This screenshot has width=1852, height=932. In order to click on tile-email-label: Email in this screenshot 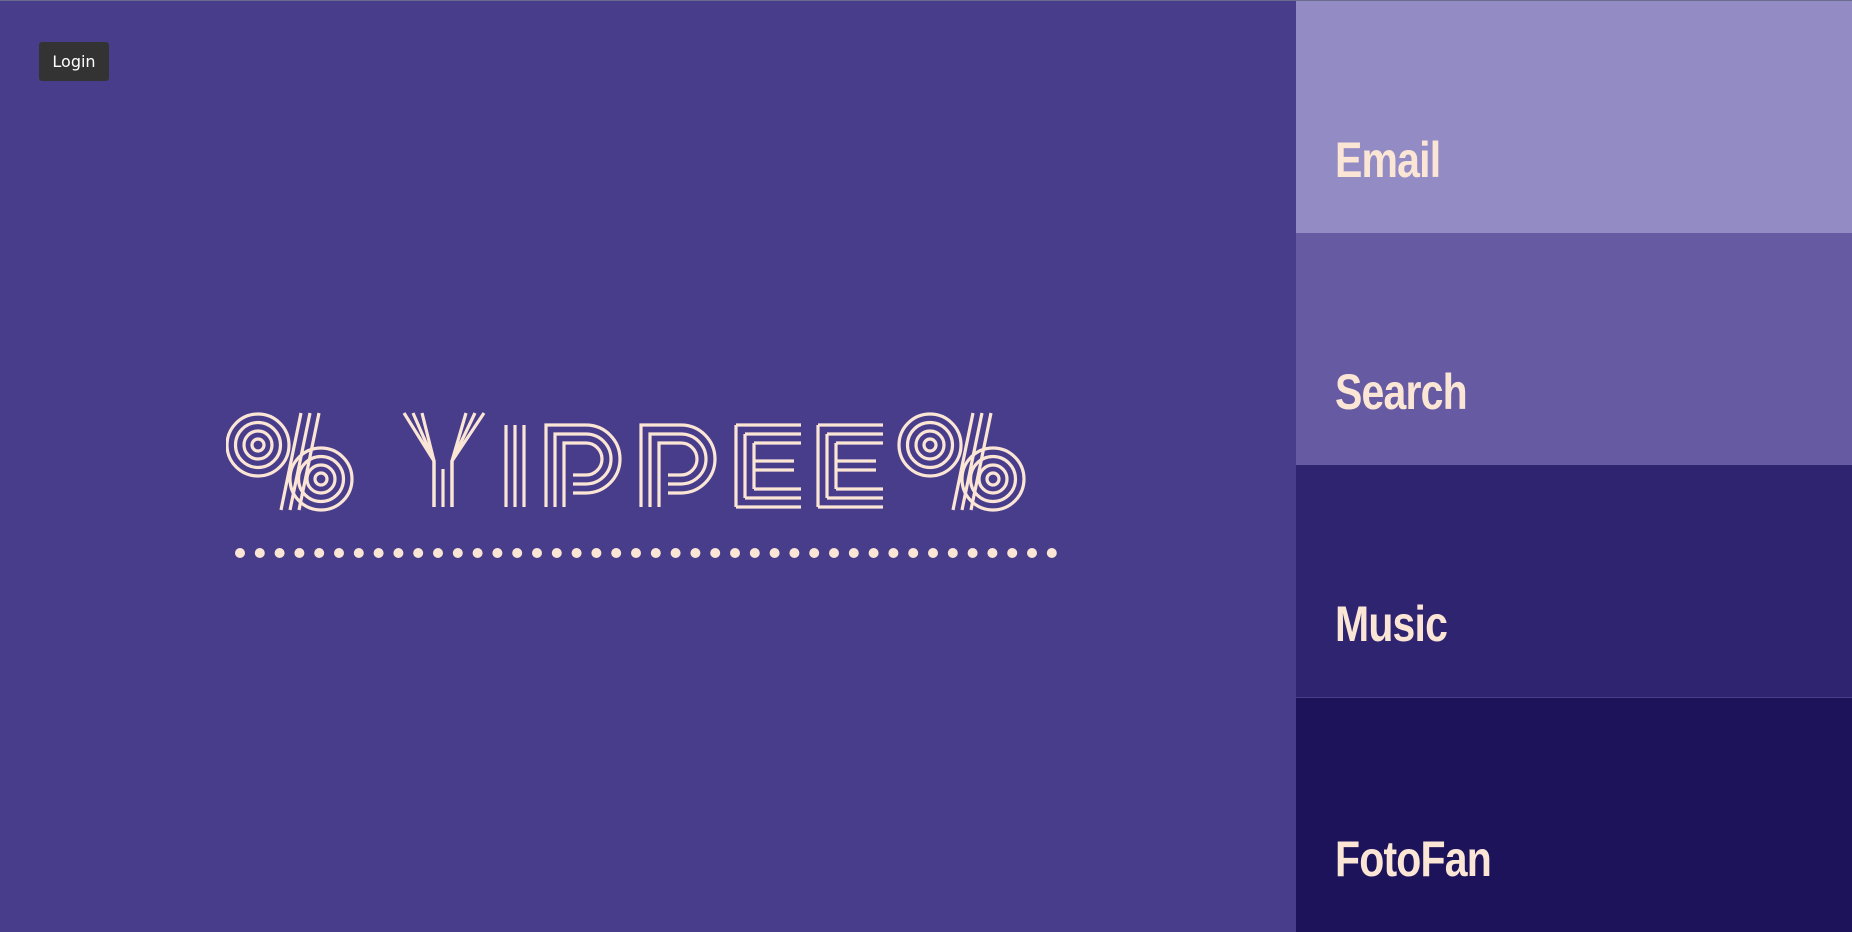, I will do `click(1388, 160)`.